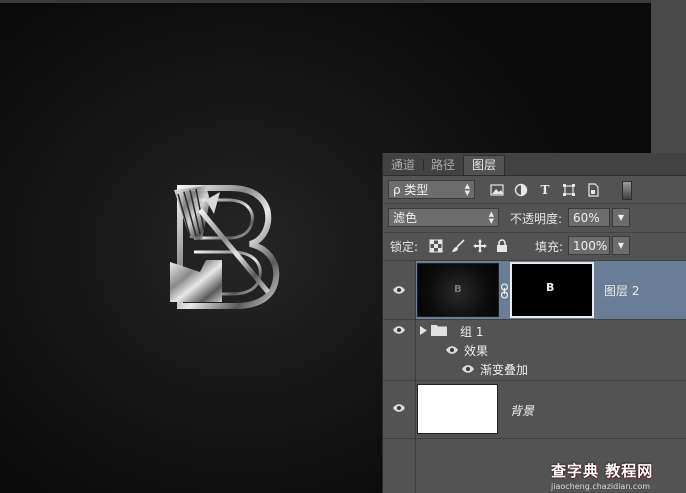 This screenshot has width=686, height=493. What do you see at coordinates (545, 190) in the screenshot?
I see `text-filter-icon: T` at bounding box center [545, 190].